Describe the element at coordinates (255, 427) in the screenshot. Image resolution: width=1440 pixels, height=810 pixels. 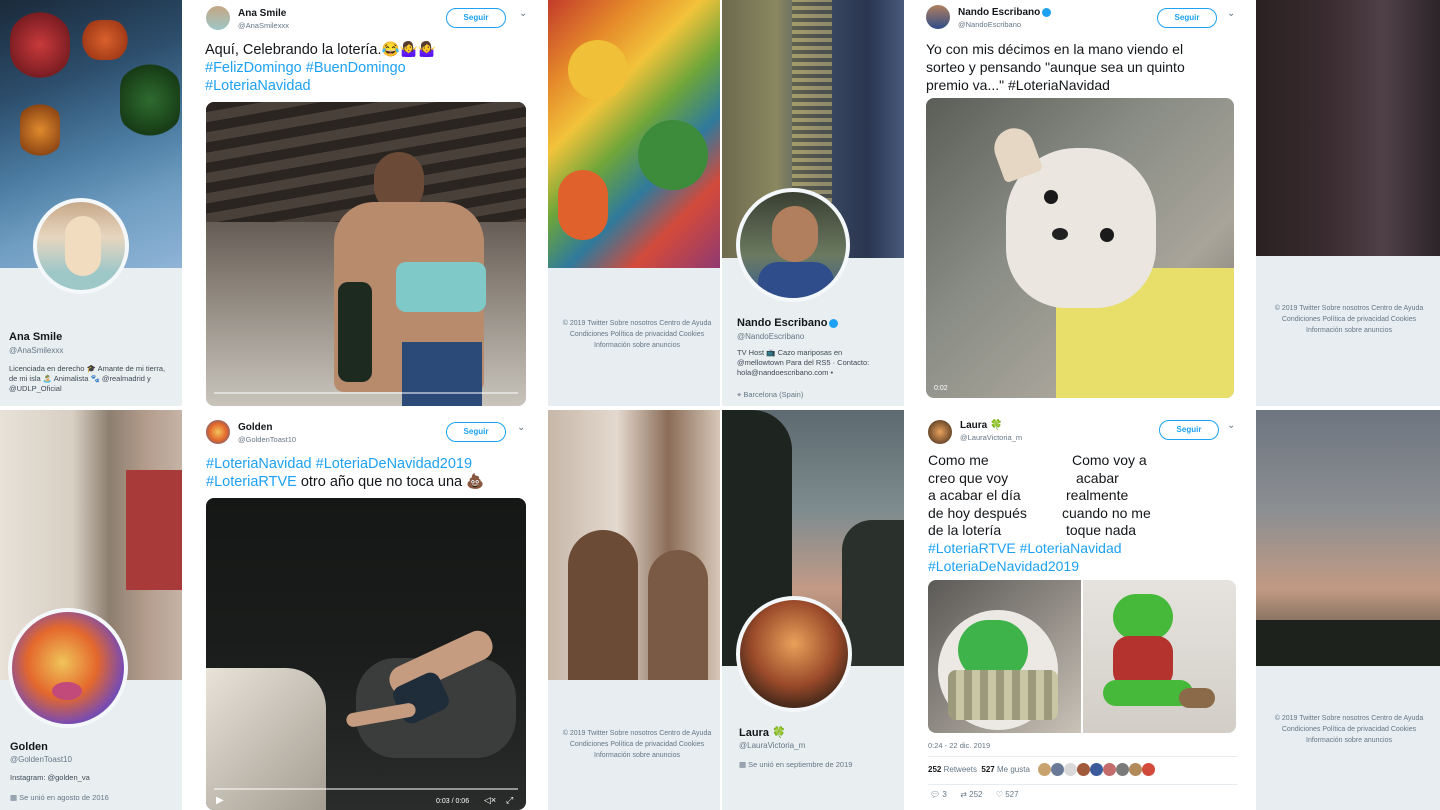
I see `golden-tweet-name: Golden` at that location.